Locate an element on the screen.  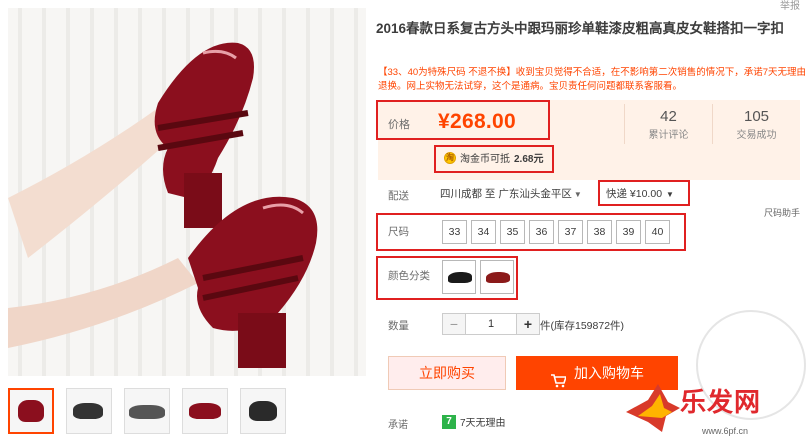
quantity-input: 1 is located at coordinates (491, 324).